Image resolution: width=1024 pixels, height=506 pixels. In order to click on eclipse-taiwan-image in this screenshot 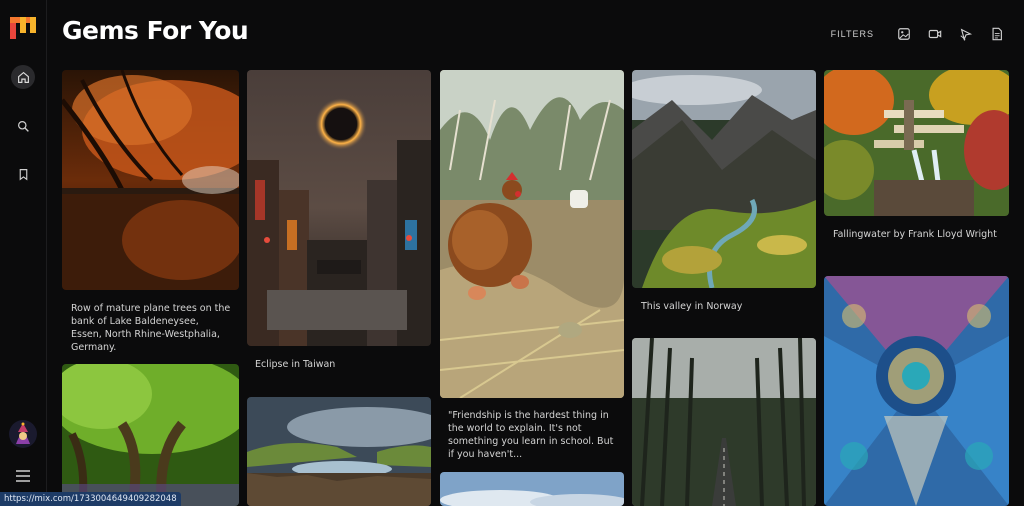, I will do `click(339, 208)`.